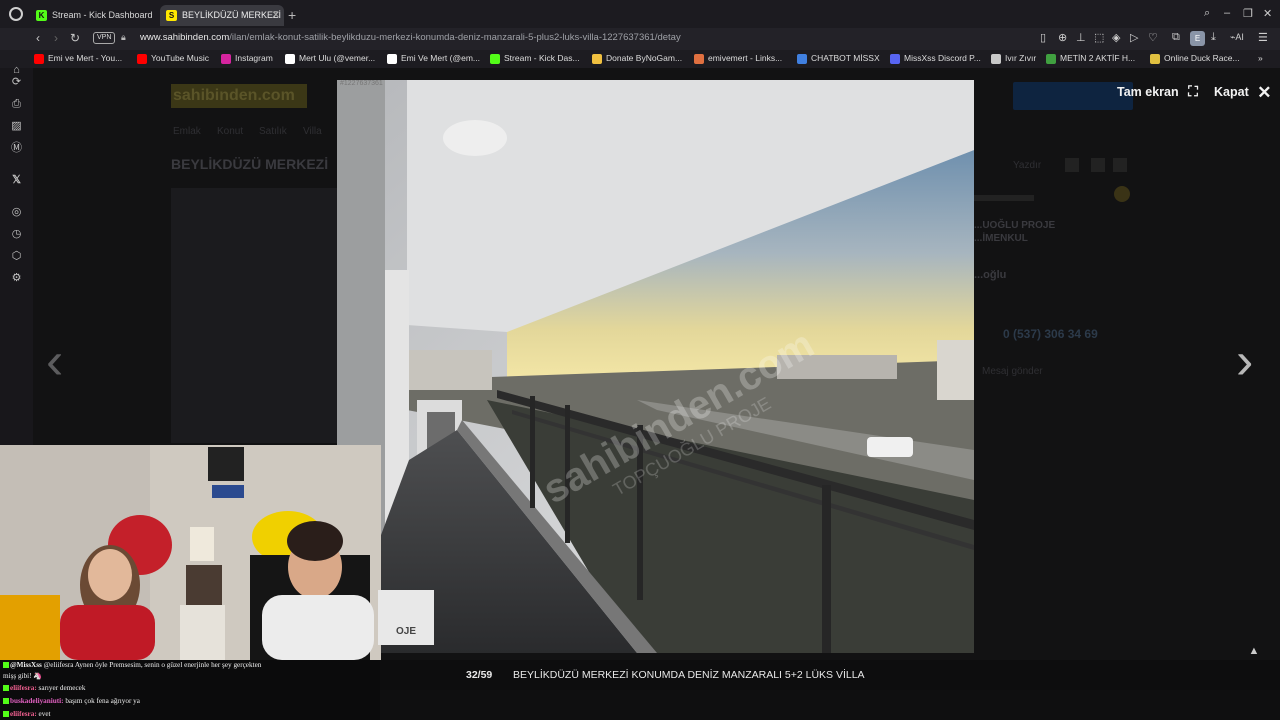 Image resolution: width=1280 pixels, height=720 pixels. I want to click on bookmark-label: Ivır Zıvır, so click(1021, 58).